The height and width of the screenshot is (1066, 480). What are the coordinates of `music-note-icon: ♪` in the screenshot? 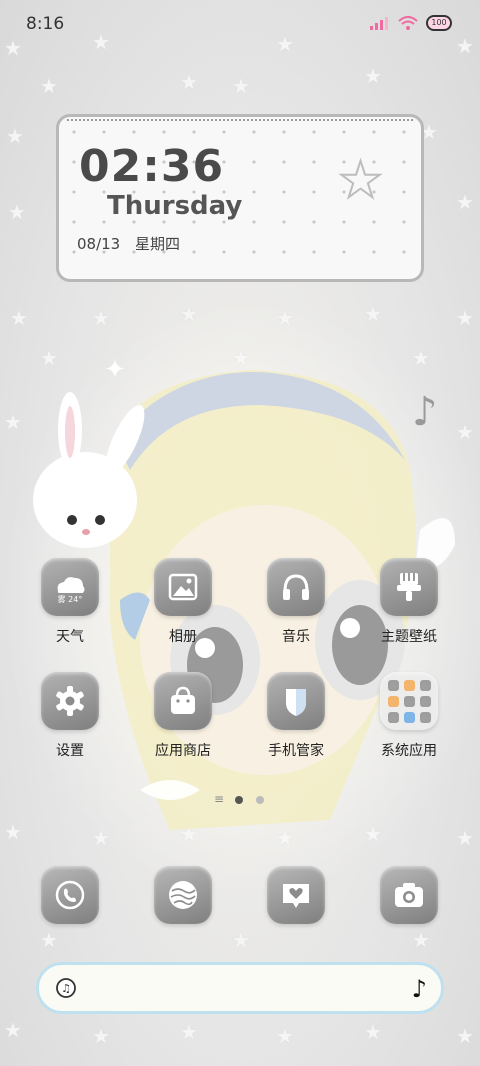 It's located at (419, 989).